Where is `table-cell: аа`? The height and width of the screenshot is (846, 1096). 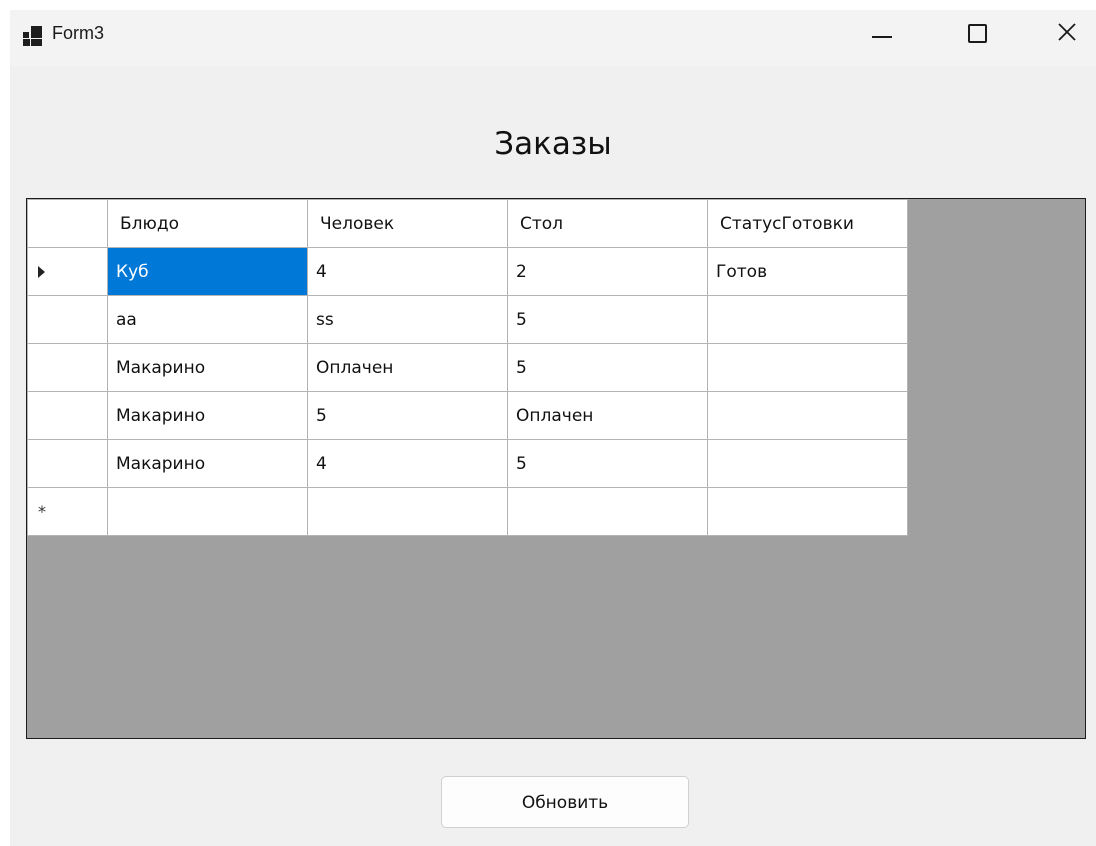
table-cell: аа is located at coordinates (207, 319).